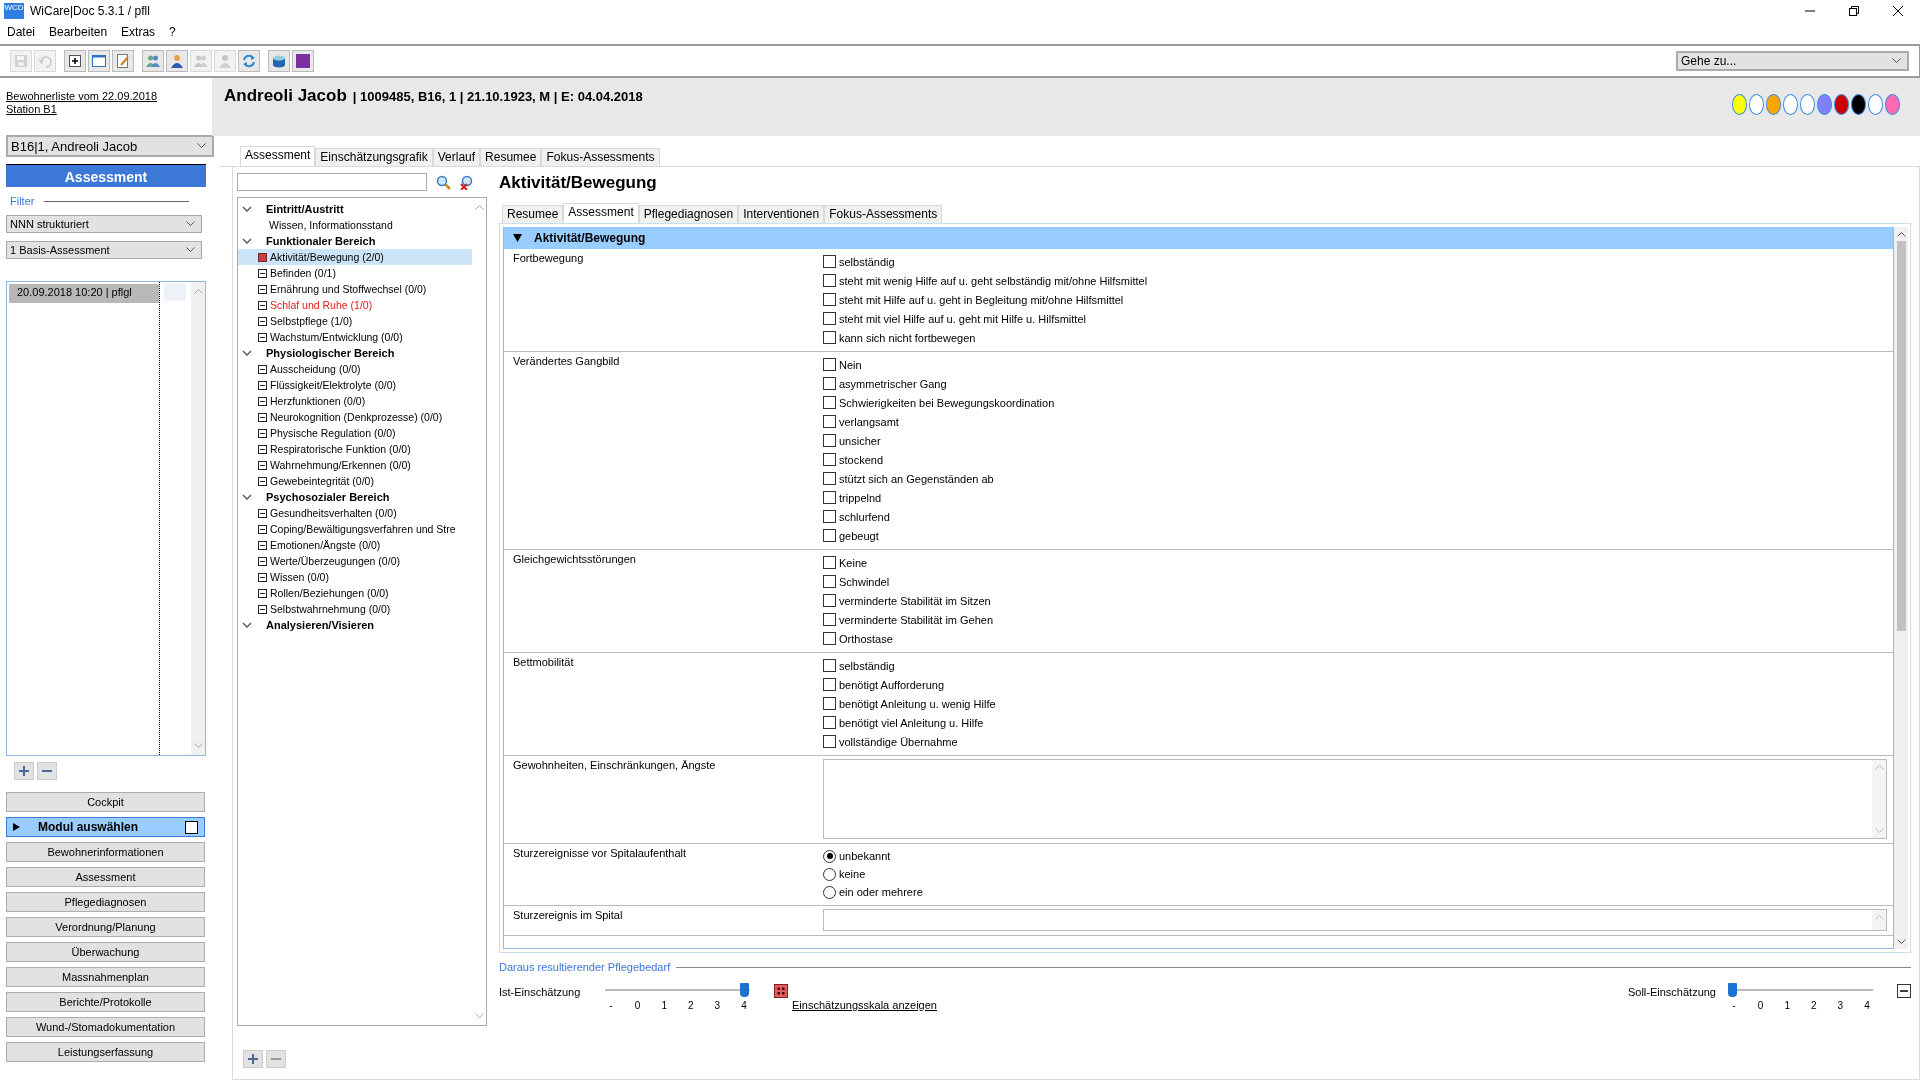 This screenshot has width=1920, height=1080. I want to click on station-link: Station B1, so click(31, 109).